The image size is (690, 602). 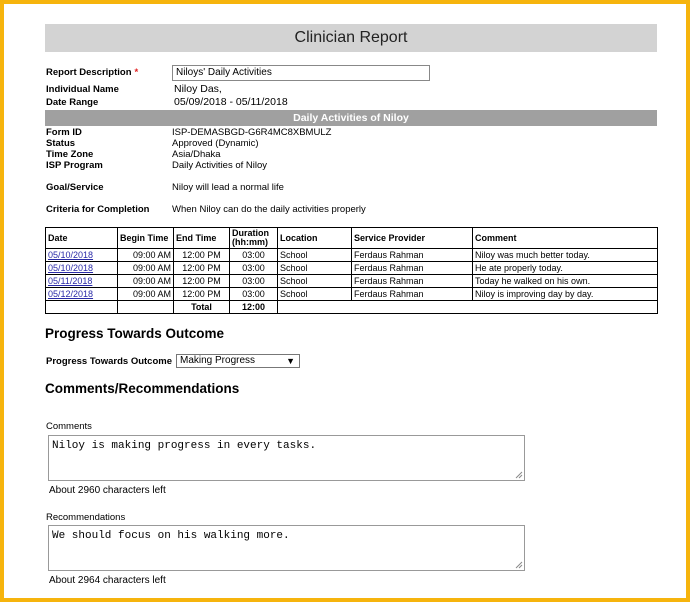 I want to click on status-value: Approved (Dynamic), so click(x=215, y=143).